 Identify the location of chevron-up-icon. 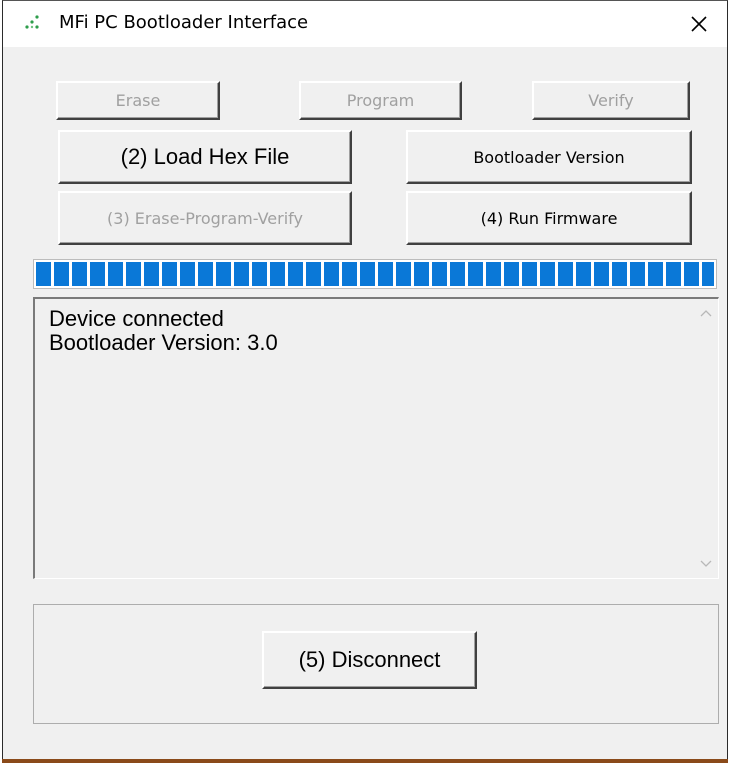
(706, 313).